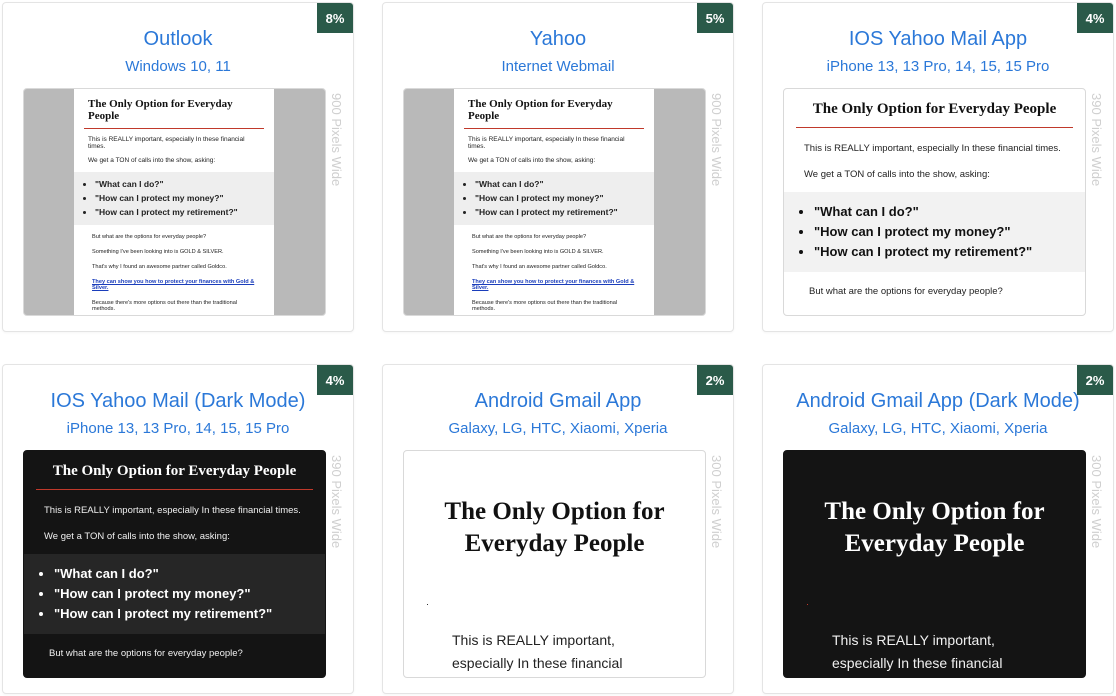 Image resolution: width=1116 pixels, height=696 pixels. Describe the element at coordinates (938, 401) in the screenshot. I see `client-title: Android Gmail App (Dark Mode)` at that location.